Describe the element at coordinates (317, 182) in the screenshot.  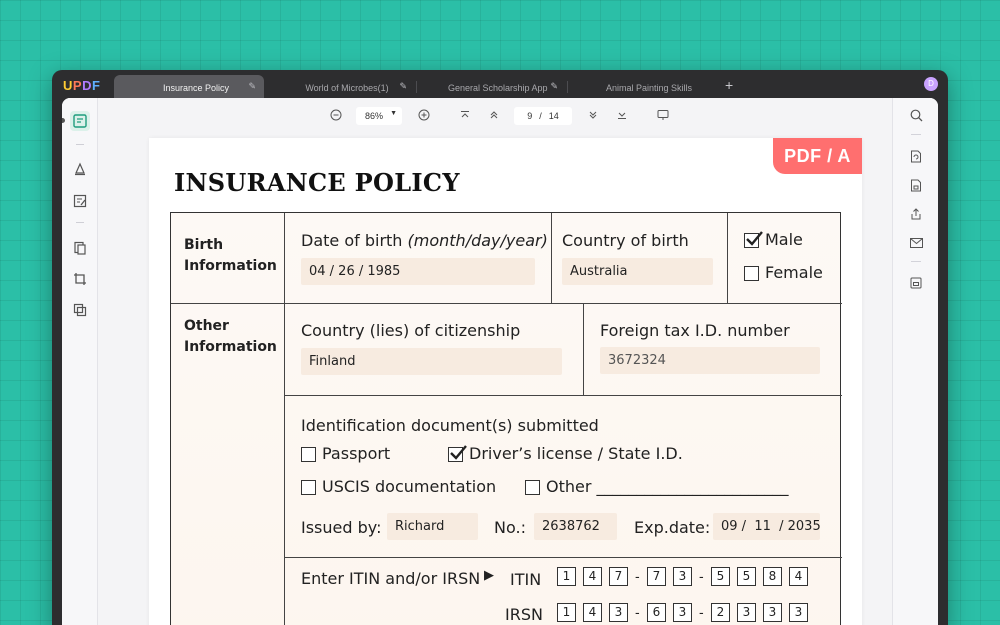
I see `page-title: INSURANCE POLICY` at that location.